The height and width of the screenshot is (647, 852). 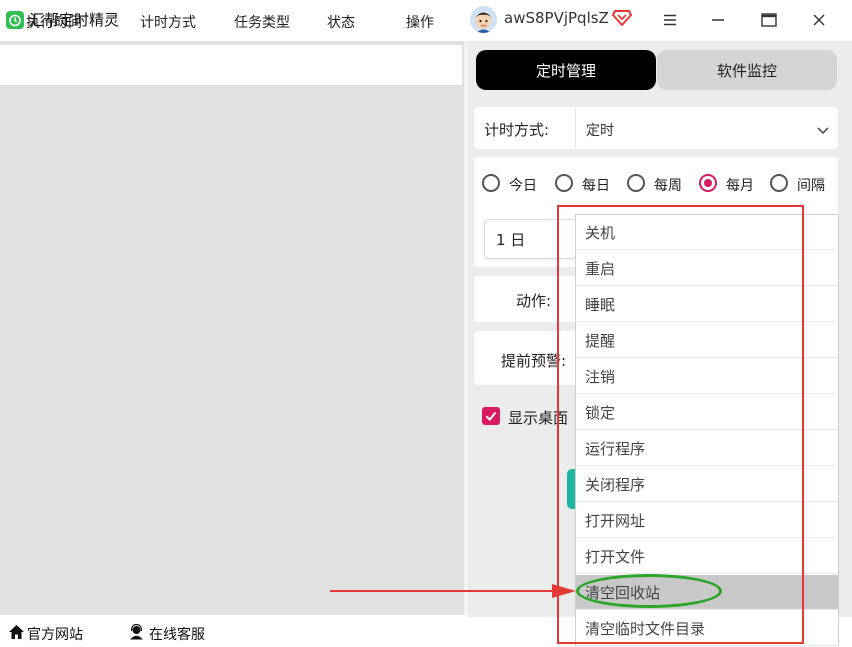 What do you see at coordinates (707, 128) in the screenshot?
I see `timing-mode-select` at bounding box center [707, 128].